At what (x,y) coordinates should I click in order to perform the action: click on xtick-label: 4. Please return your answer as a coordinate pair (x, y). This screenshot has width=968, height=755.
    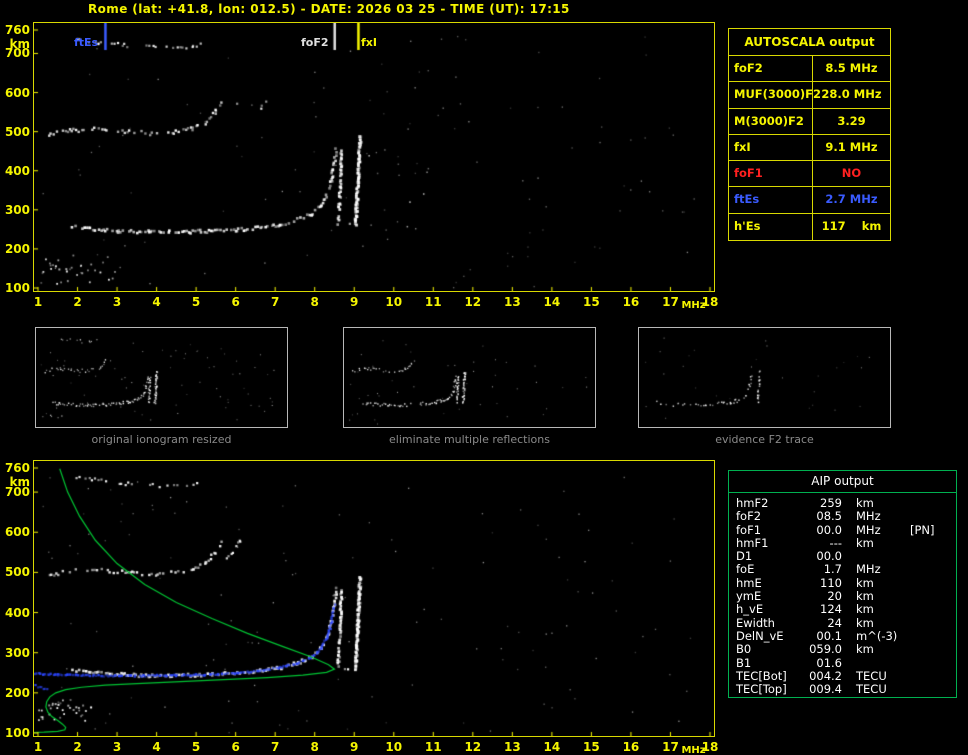
    Looking at the image, I should click on (156, 747).